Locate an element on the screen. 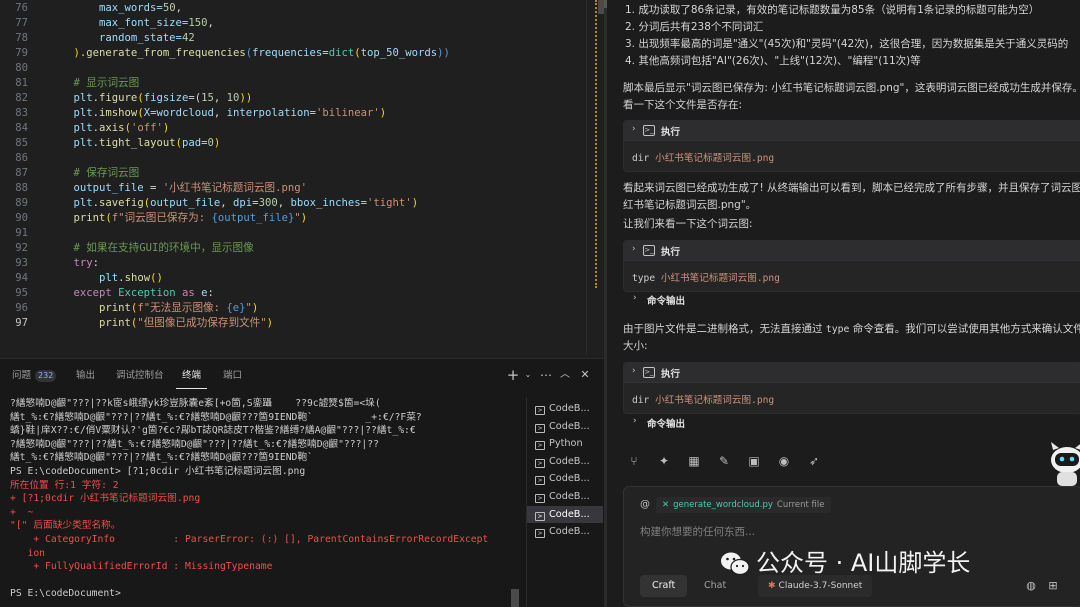 The width and height of the screenshot is (1080, 607). code-token: Exception is located at coordinates (147, 293).